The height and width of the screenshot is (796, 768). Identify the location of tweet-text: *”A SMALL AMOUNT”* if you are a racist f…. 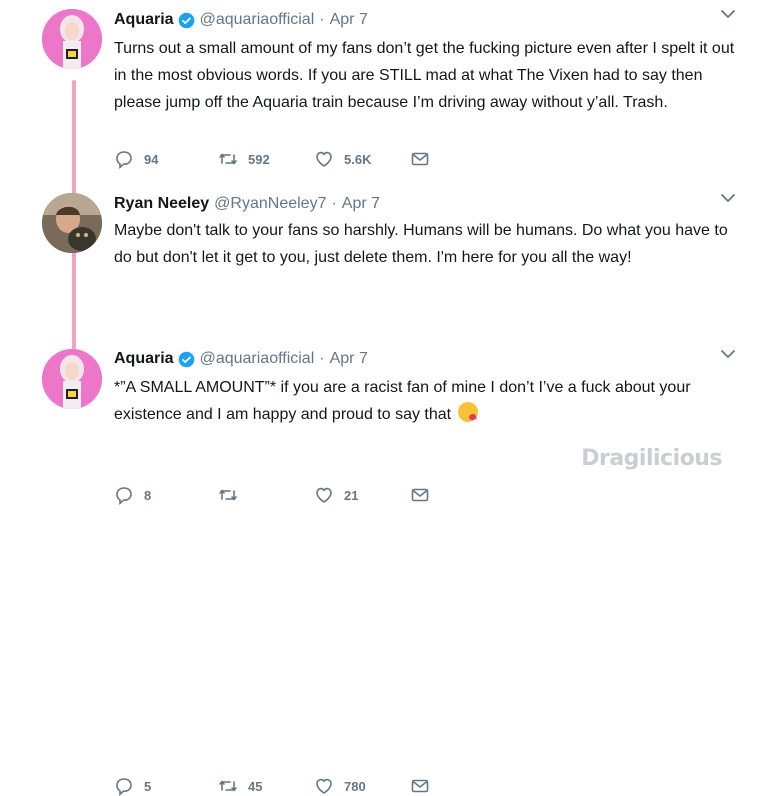
(426, 401).